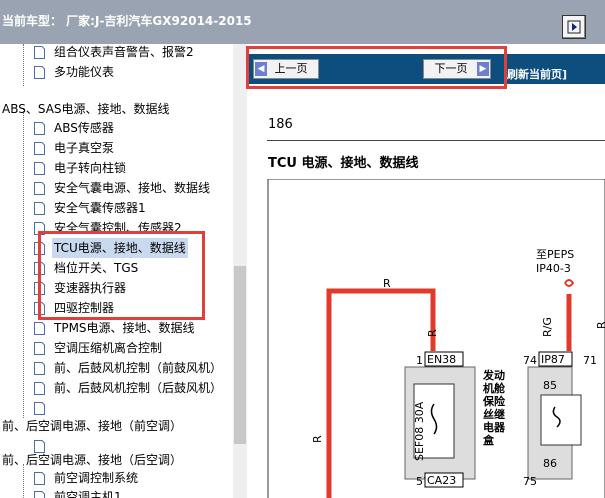  What do you see at coordinates (120, 248) in the screenshot?
I see `tree-item-label: TCU电源、接地、数据线` at bounding box center [120, 248].